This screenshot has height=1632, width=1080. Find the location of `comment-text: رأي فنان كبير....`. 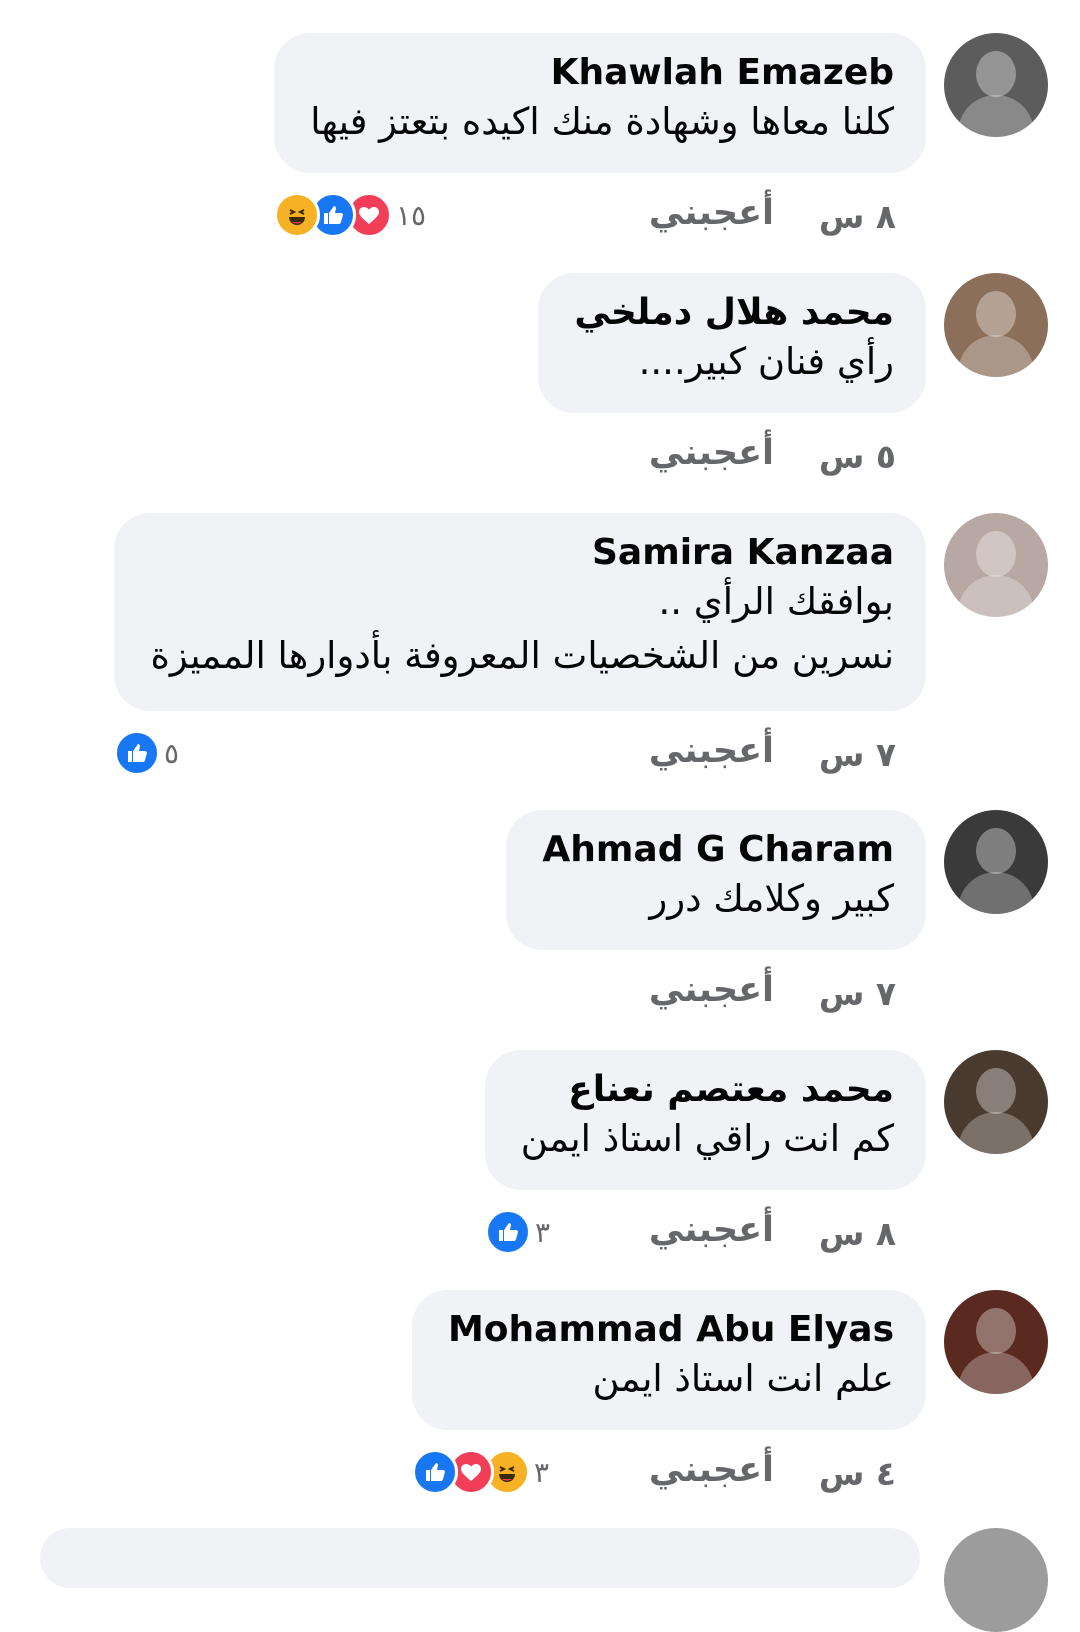

comment-text: رأي فنان كبير.... is located at coordinates (766, 361).